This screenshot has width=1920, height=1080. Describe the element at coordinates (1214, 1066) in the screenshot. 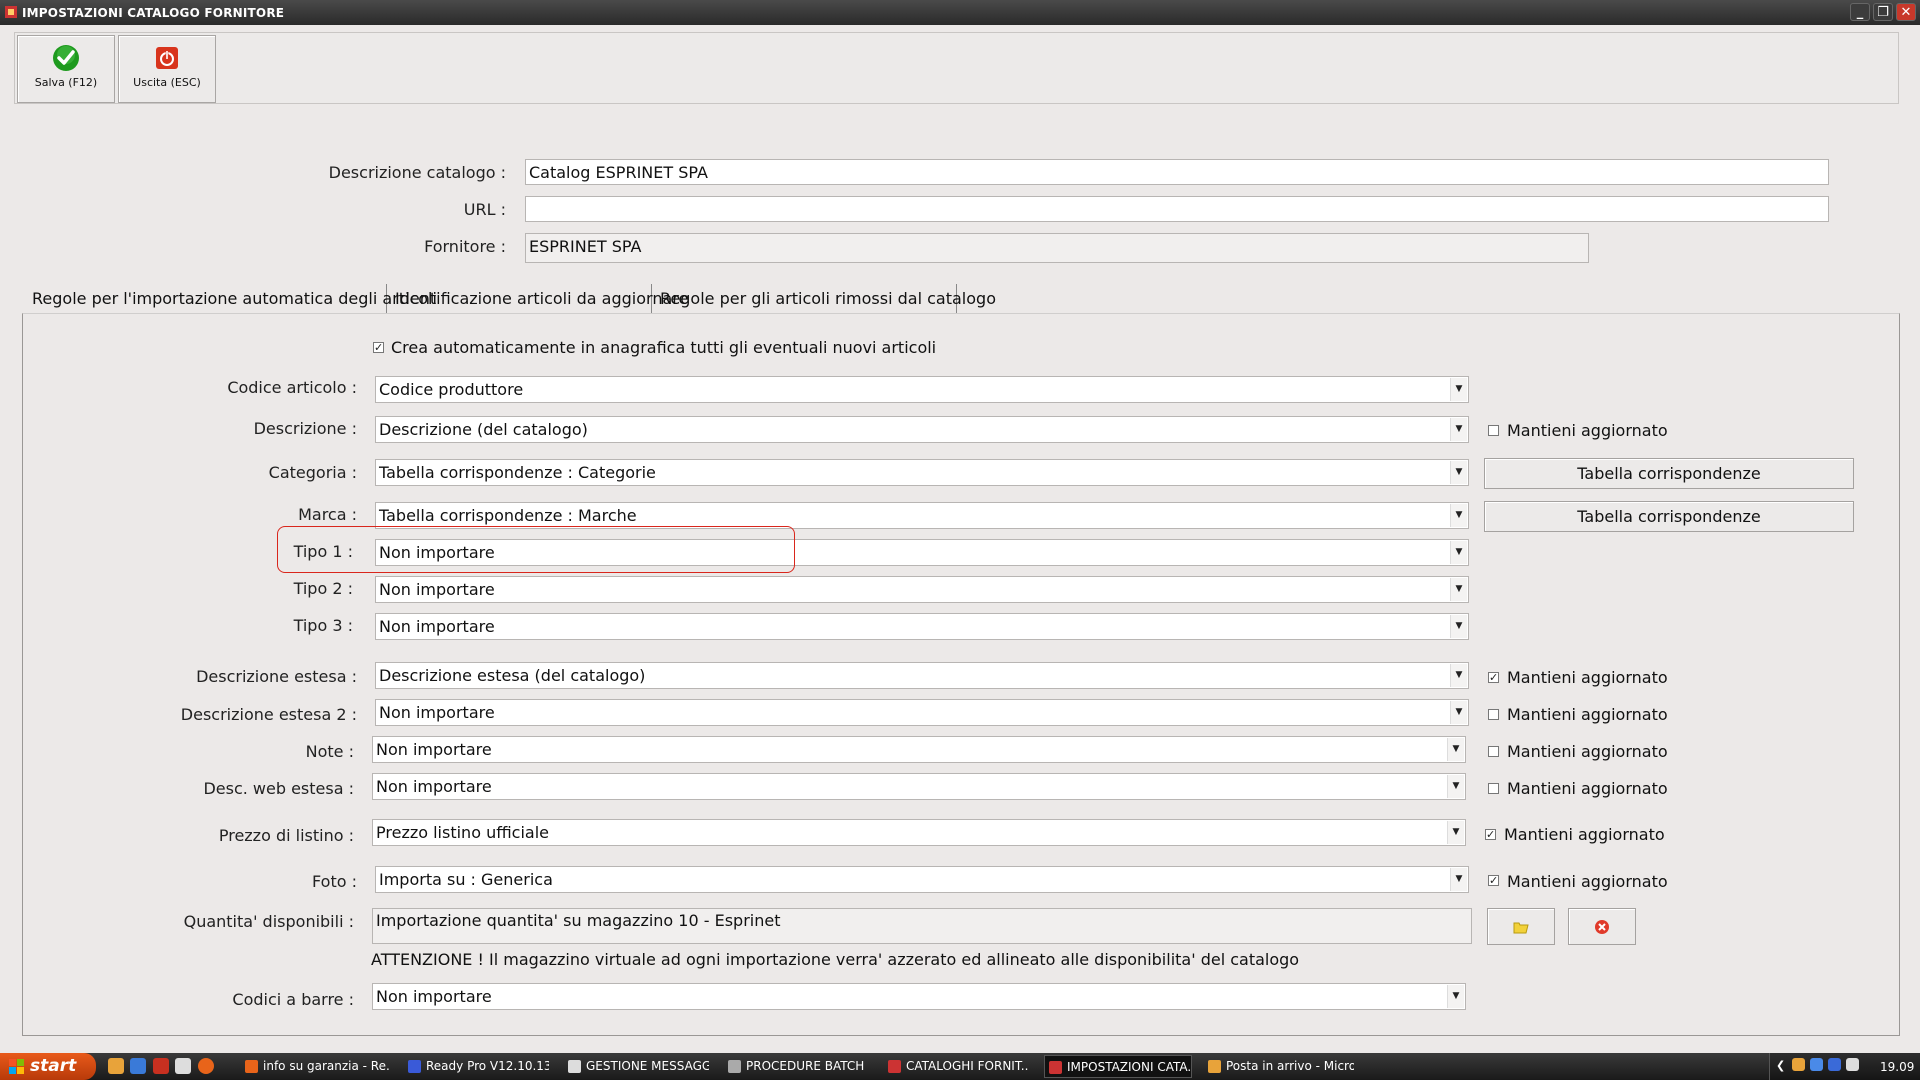

I see `mail-icon` at that location.